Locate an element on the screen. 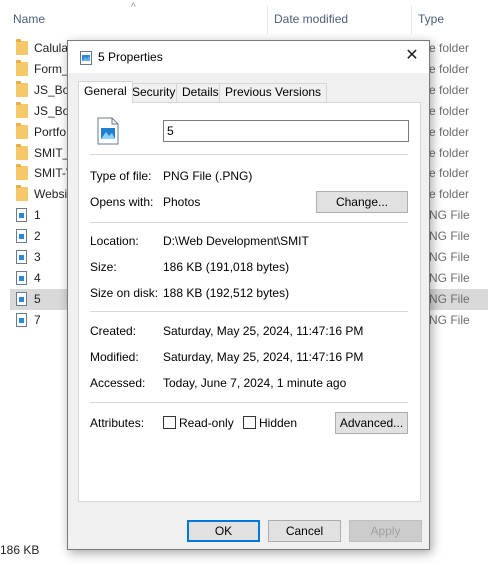 This screenshot has width=488, height=565. size-on-disk-label: Size on disk: is located at coordinates (124, 293).